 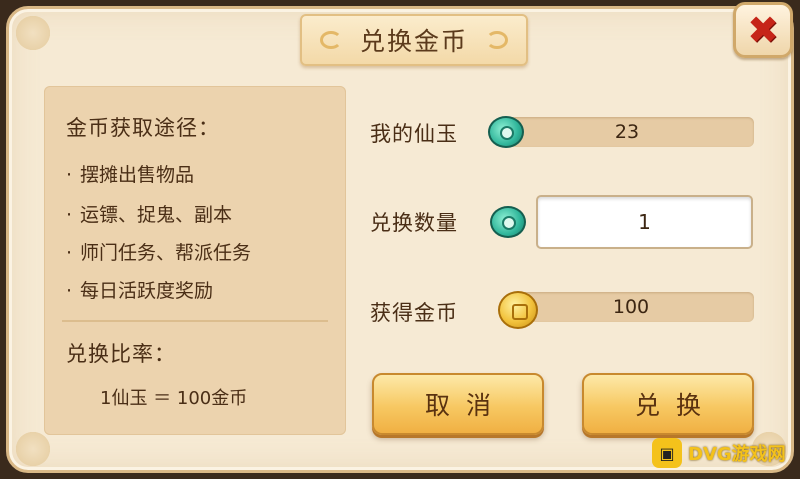 I want to click on dialog-title: 兑换金币, so click(x=413, y=41).